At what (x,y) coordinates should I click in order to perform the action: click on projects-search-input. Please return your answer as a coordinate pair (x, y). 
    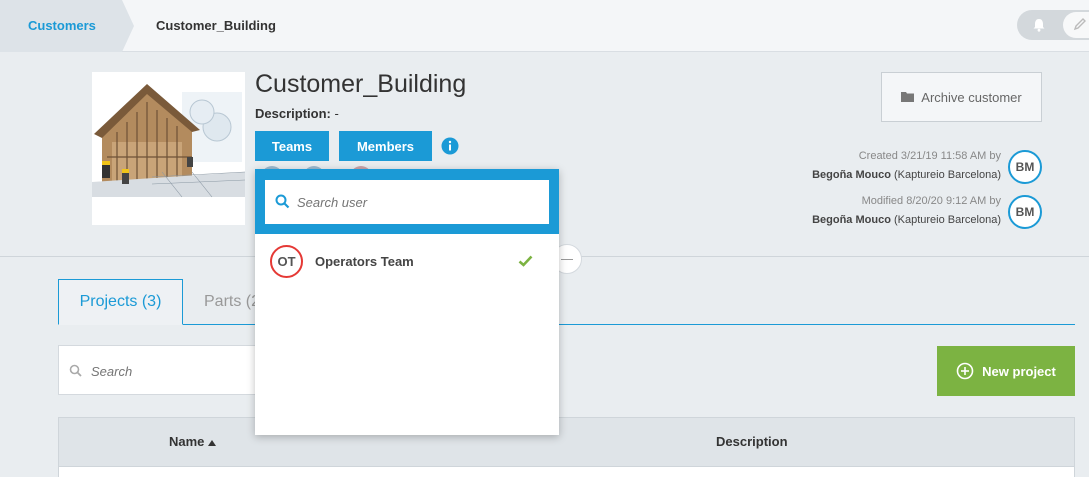
    Looking at the image, I should click on (174, 371).